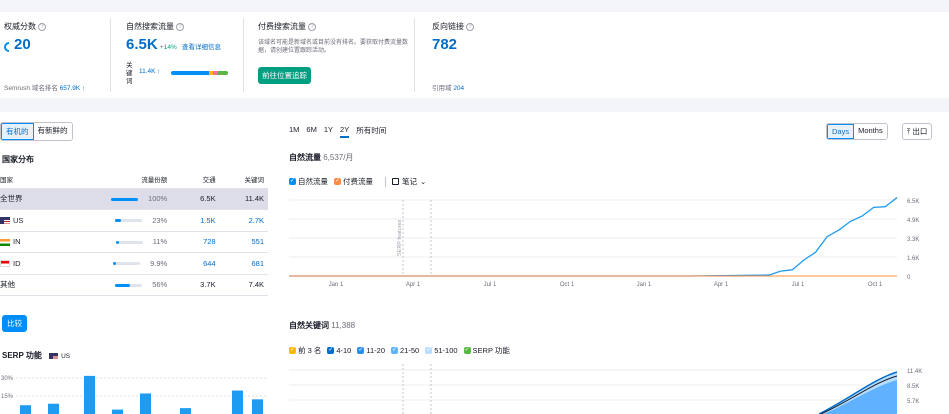 This screenshot has width=949, height=414. What do you see at coordinates (7, 285) in the screenshot?
I see `country-text: 其他` at bounding box center [7, 285].